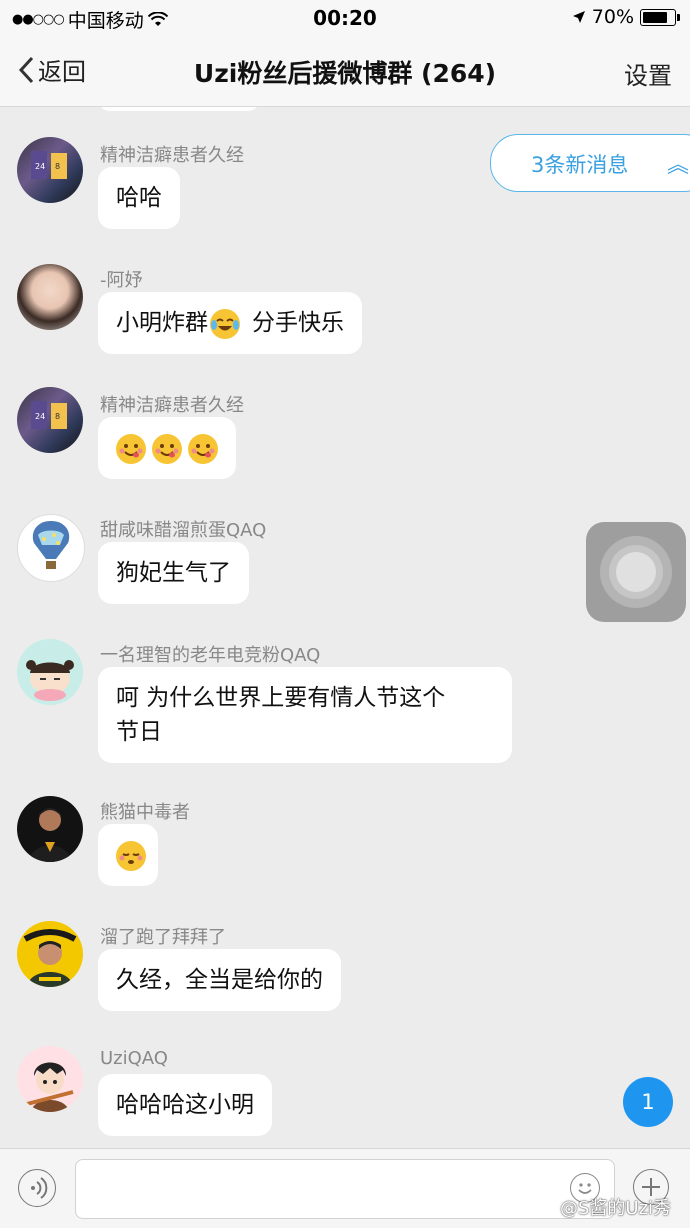 Image resolution: width=690 pixels, height=1228 pixels. I want to click on message-bubble: 哈哈哈这小明, so click(185, 1105).